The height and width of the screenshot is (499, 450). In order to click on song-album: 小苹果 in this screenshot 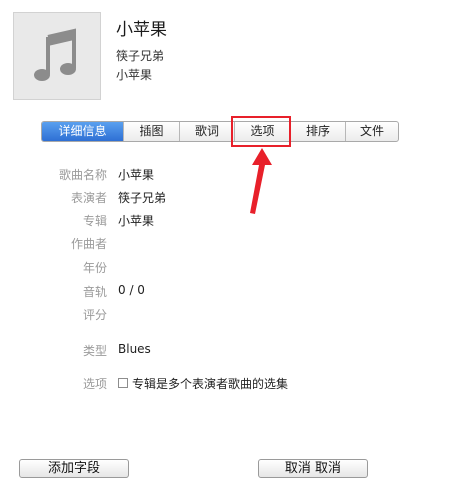, I will do `click(134, 75)`.